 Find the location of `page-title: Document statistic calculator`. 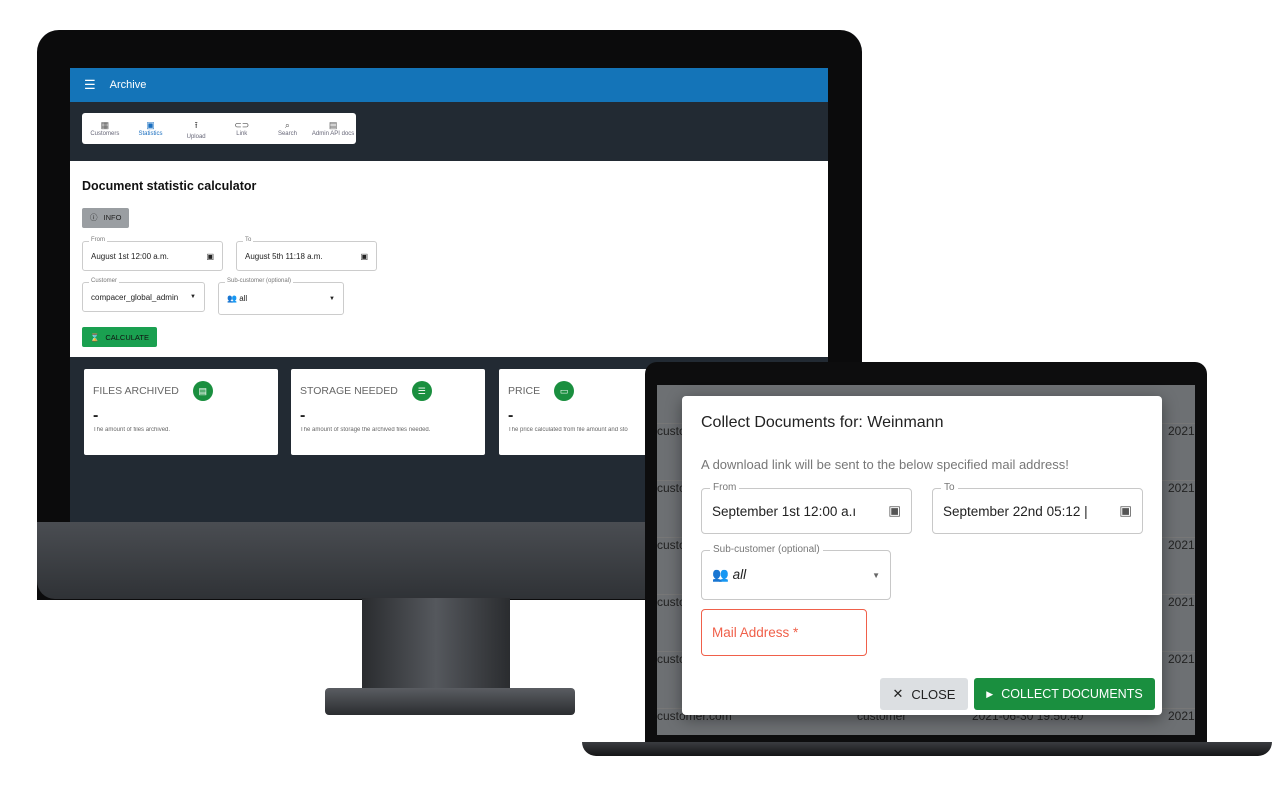

page-title: Document statistic calculator is located at coordinates (169, 186).